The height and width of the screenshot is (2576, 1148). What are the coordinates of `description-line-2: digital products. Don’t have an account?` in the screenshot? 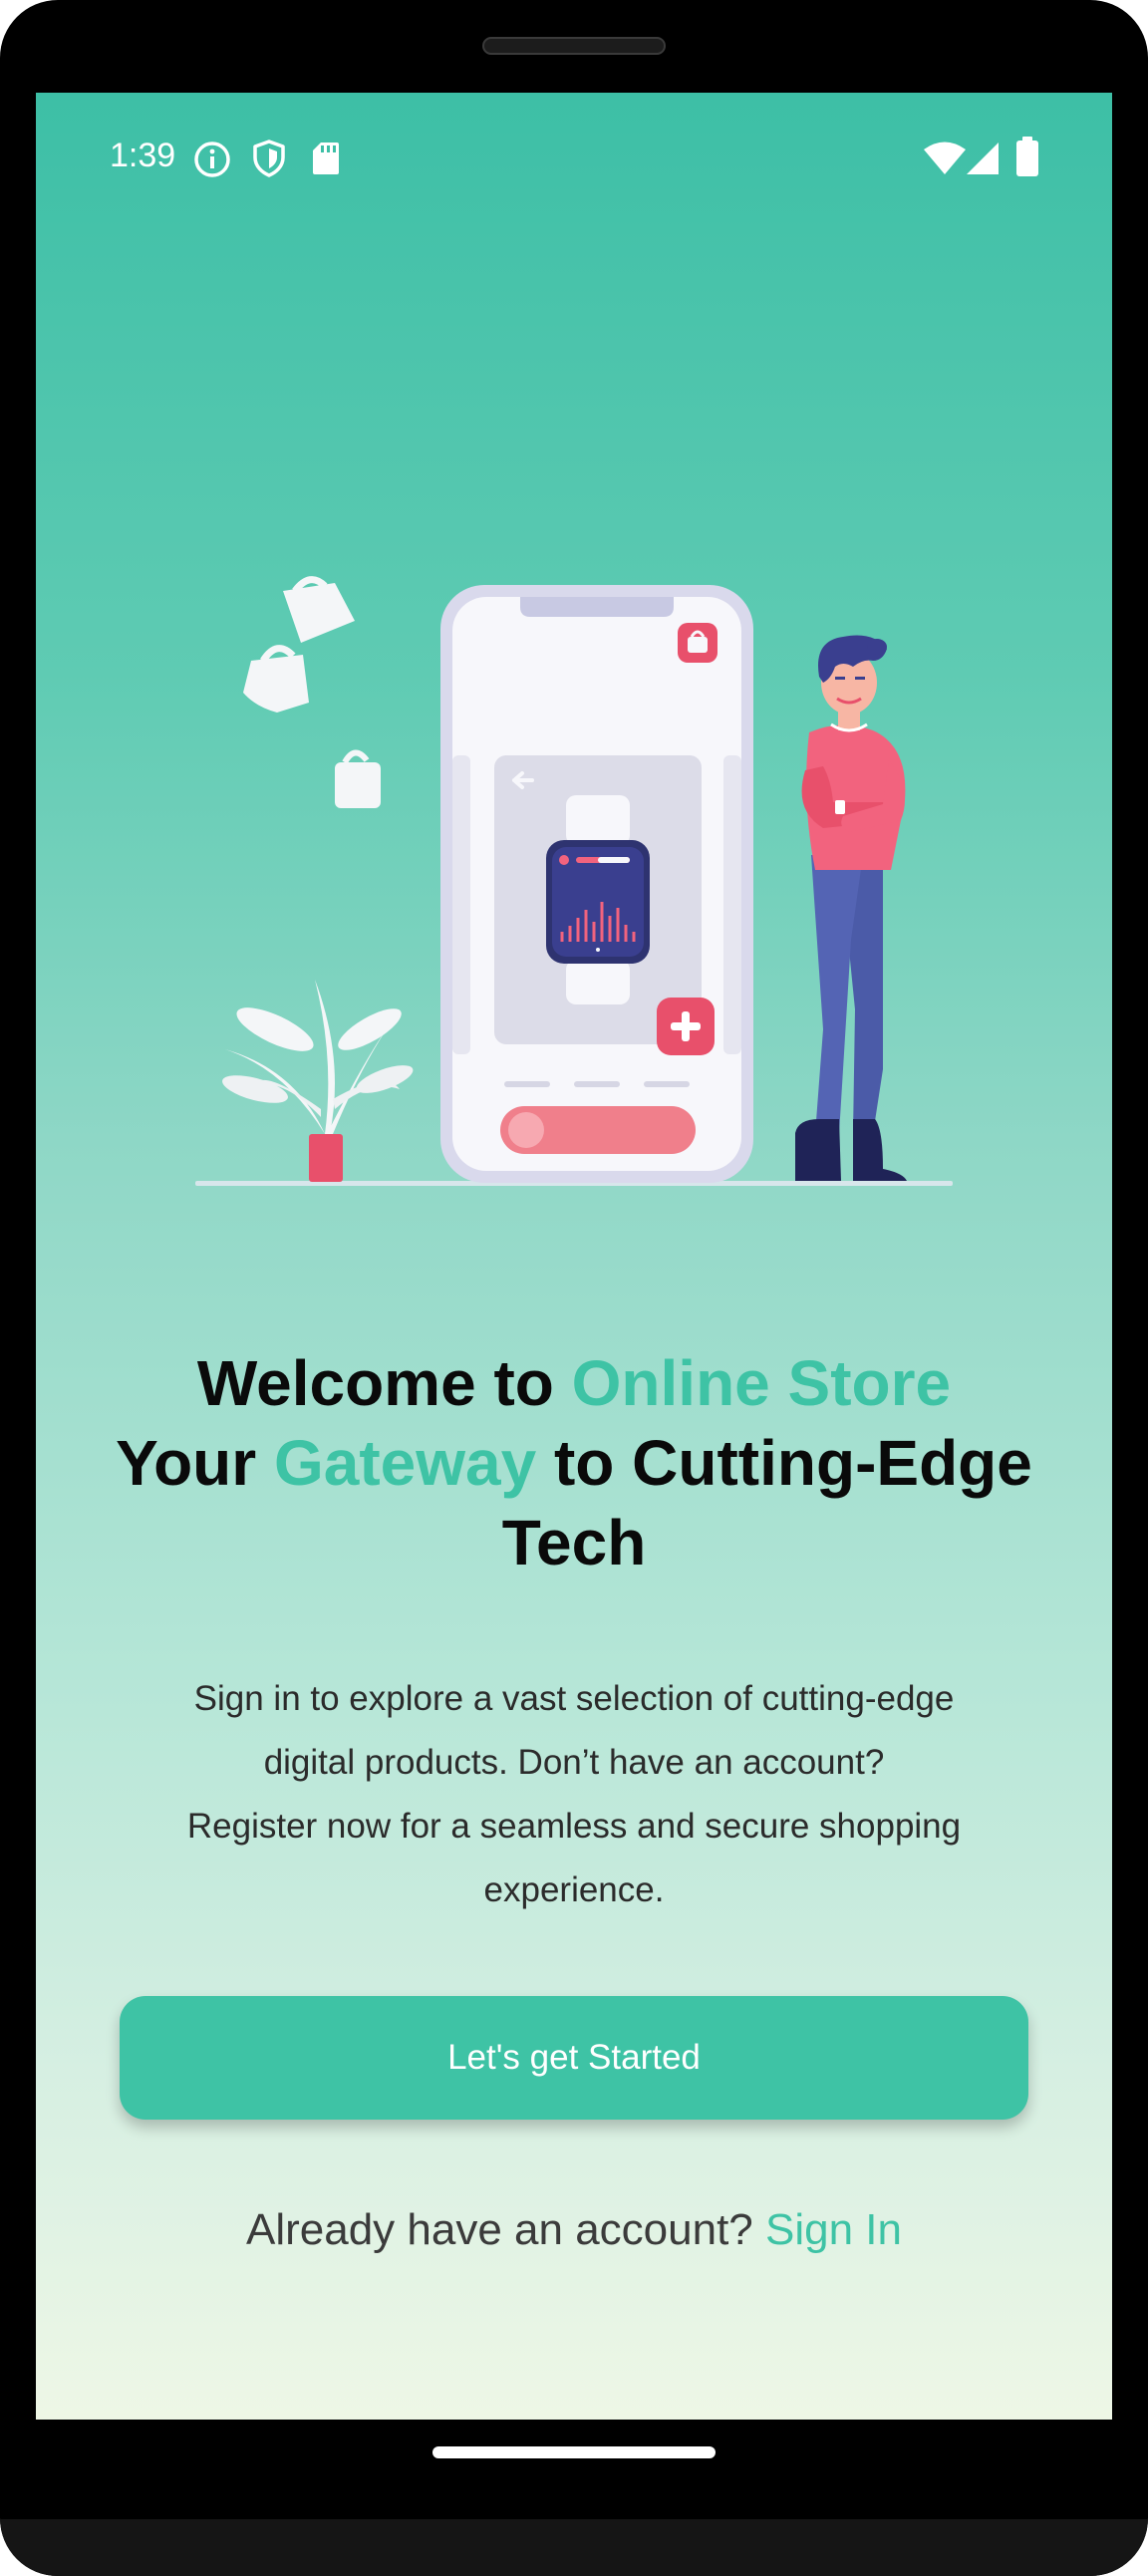 It's located at (574, 1762).